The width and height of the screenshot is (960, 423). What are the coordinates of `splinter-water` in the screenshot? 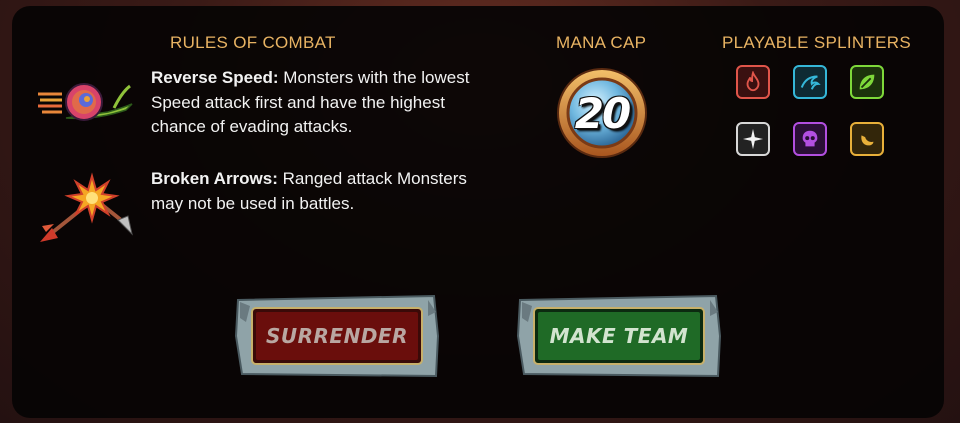 It's located at (810, 82).